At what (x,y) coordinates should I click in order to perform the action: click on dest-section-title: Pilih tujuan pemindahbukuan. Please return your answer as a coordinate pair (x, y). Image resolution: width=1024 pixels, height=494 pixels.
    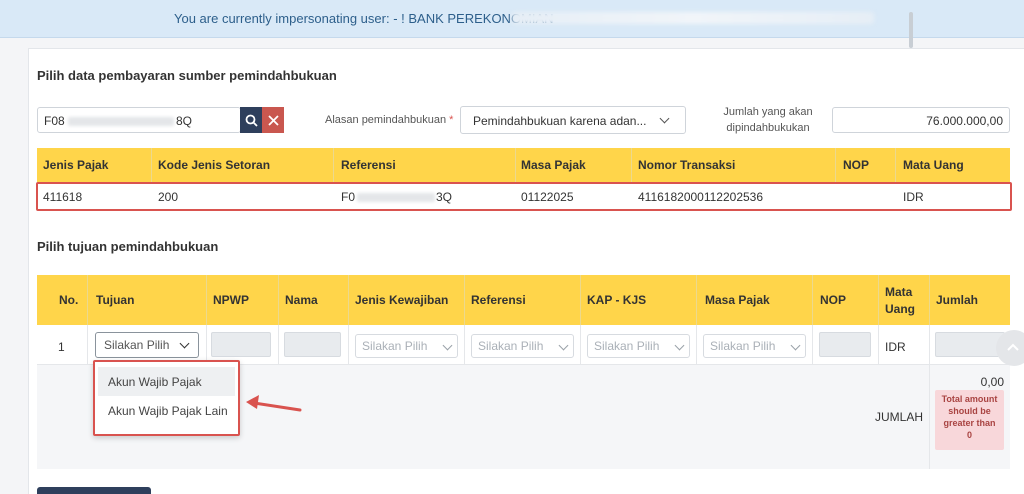
    Looking at the image, I should click on (128, 246).